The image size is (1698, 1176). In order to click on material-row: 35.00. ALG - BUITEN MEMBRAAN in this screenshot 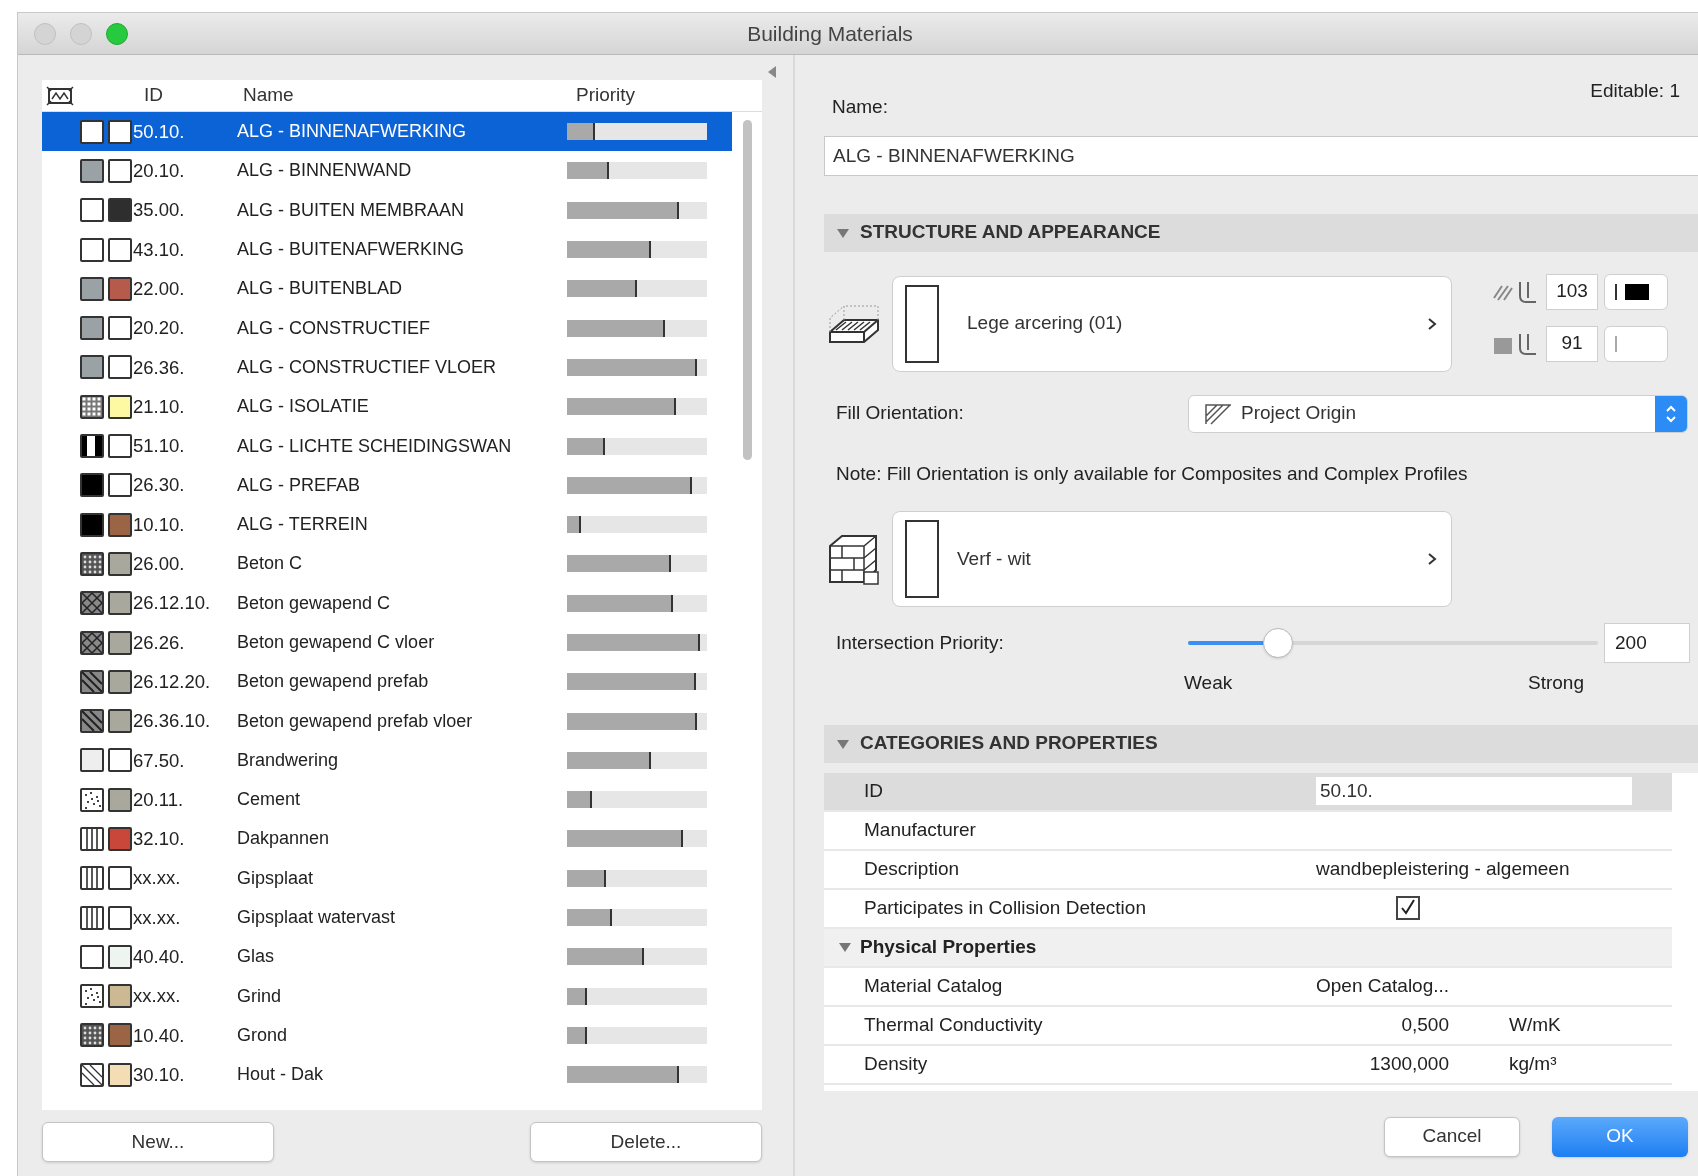, I will do `click(387, 210)`.